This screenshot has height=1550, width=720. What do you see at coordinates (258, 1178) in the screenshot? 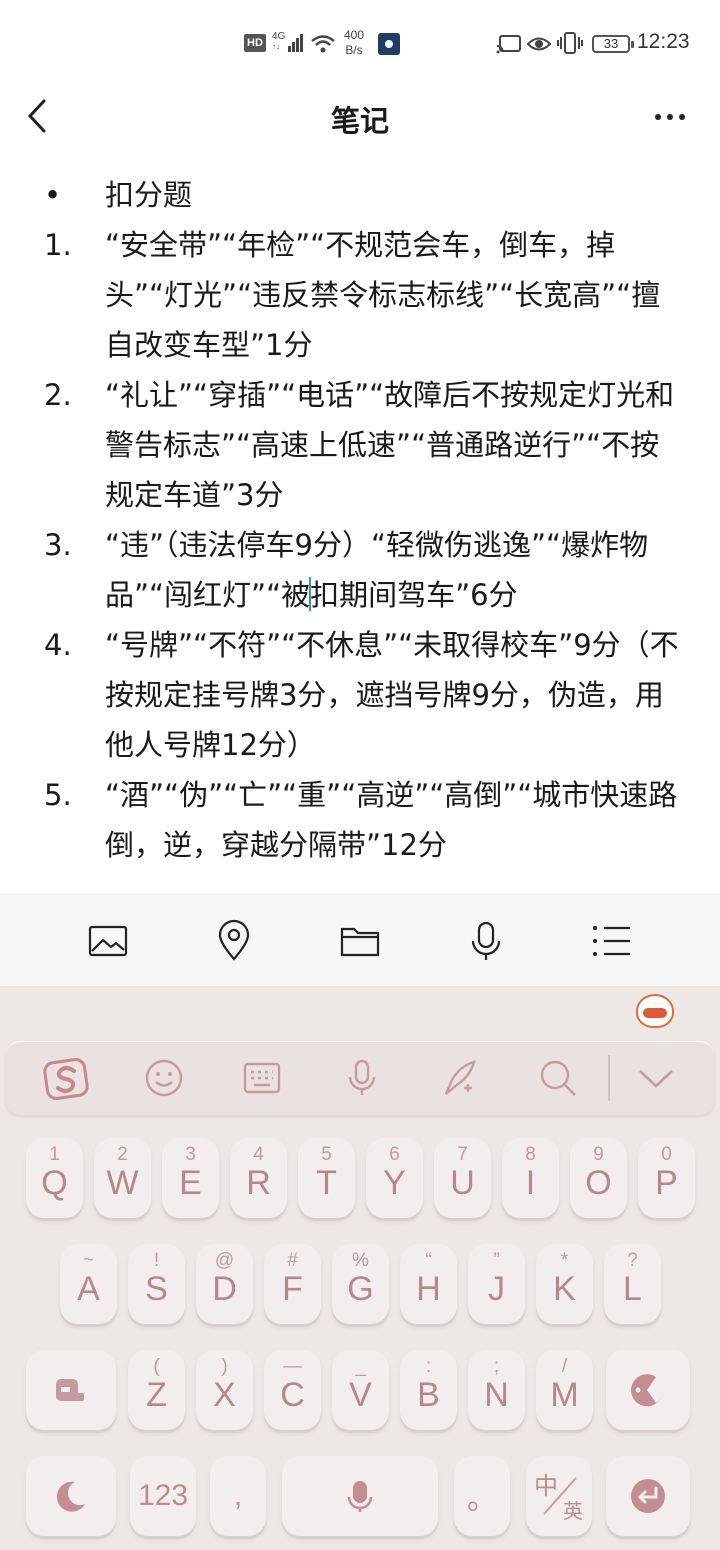
I see `key-r: 4R` at bounding box center [258, 1178].